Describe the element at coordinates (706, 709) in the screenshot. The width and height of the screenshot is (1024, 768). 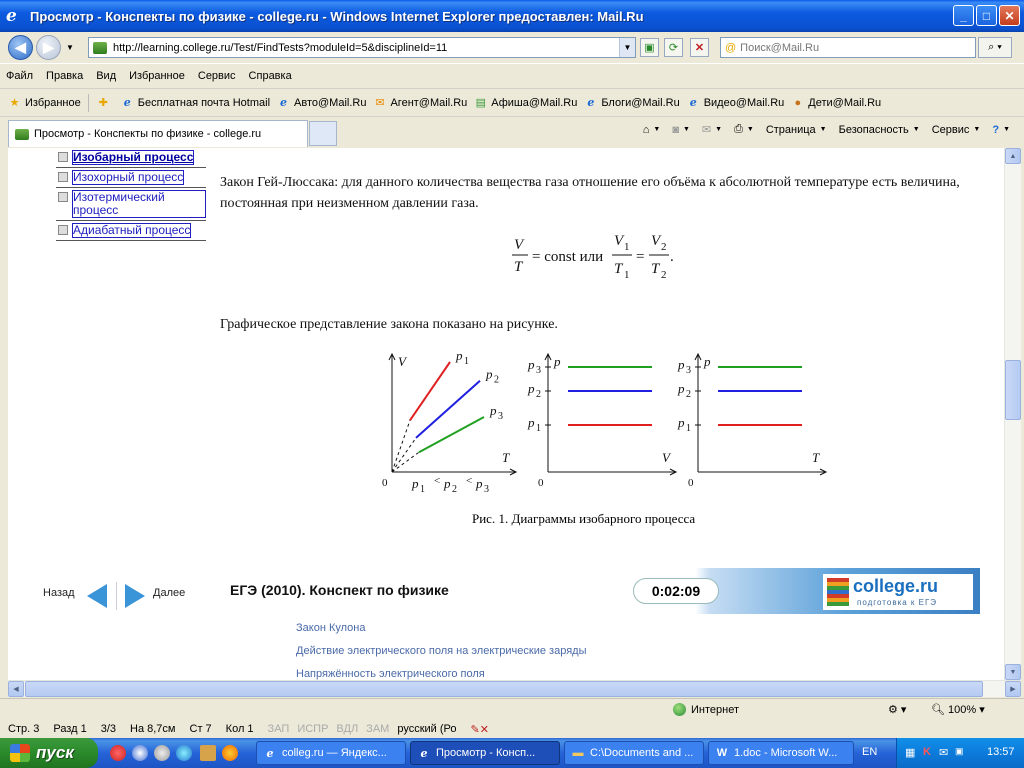
I see `security-zone: Интернет` at that location.